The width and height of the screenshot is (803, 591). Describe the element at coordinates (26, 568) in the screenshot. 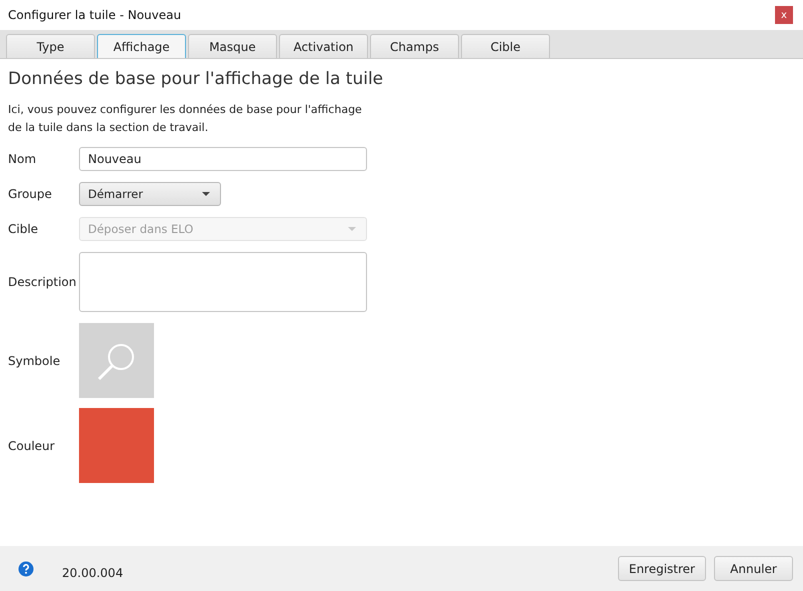

I see `help-icon` at that location.